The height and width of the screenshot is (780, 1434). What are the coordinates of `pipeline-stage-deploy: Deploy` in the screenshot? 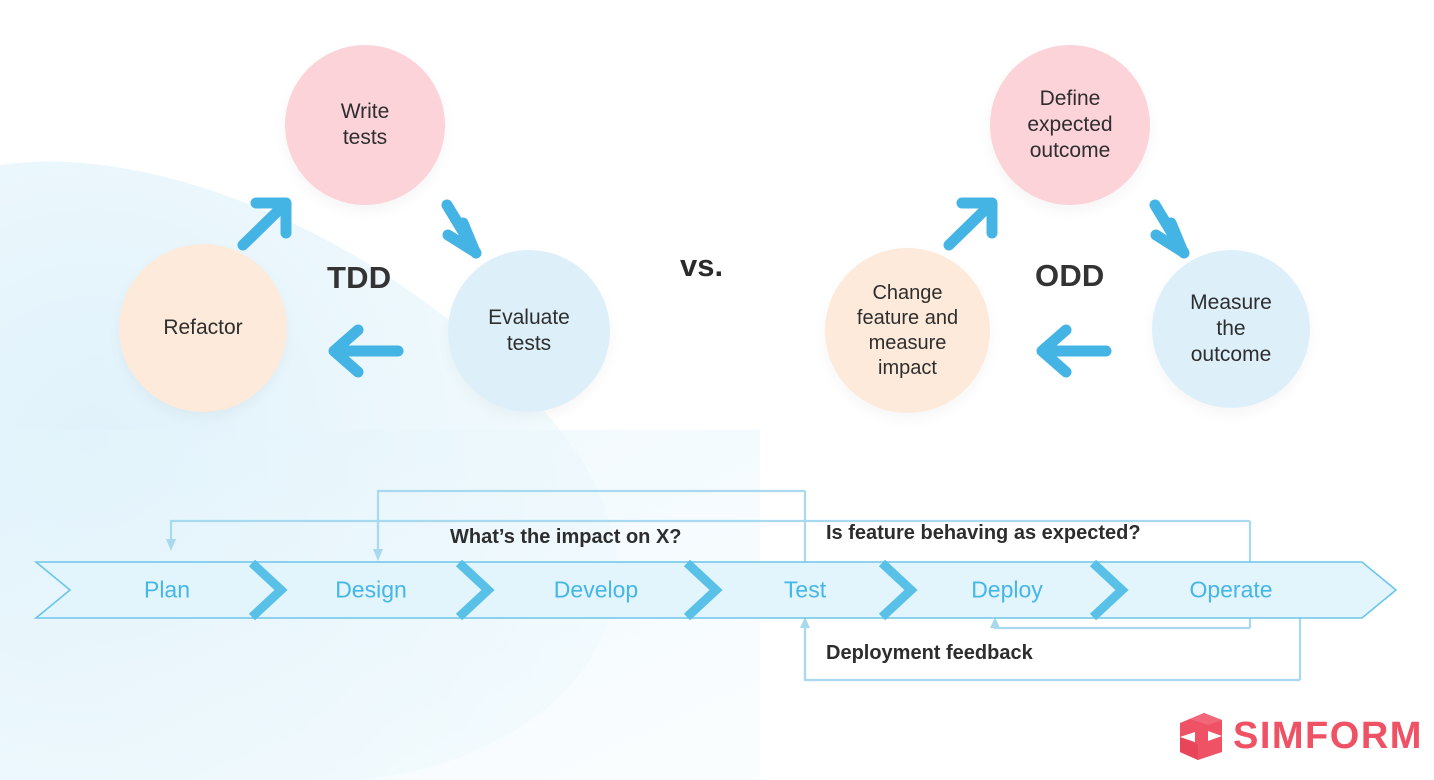 It's located at (1007, 590).